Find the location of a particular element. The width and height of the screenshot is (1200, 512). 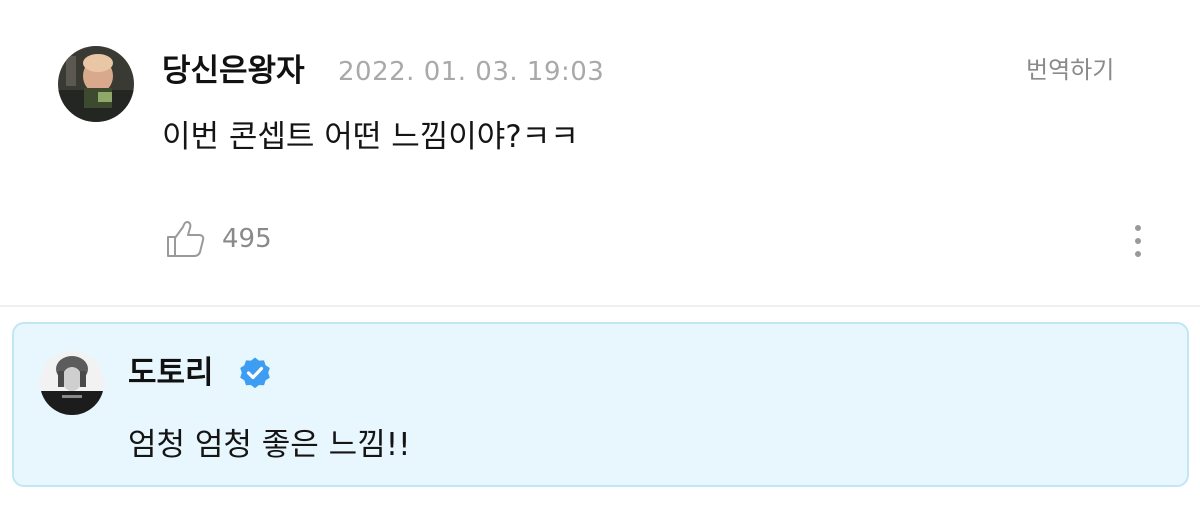

translate-button: 번역하기 is located at coordinates (1070, 70).